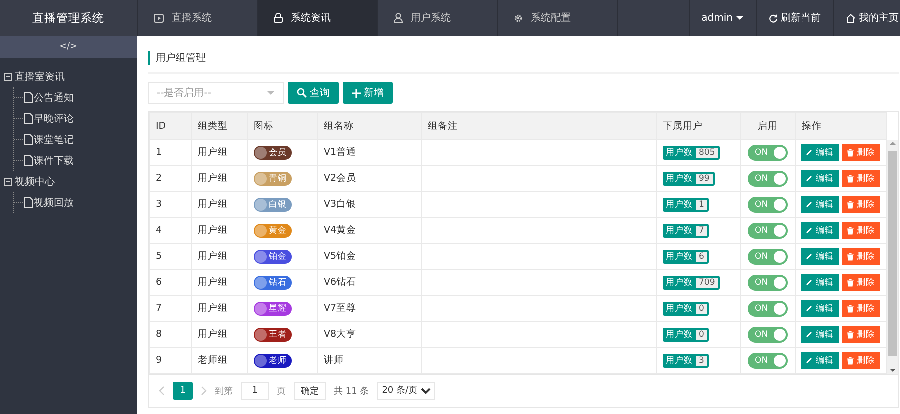  Describe the element at coordinates (68, 47) in the screenshot. I see `sidebar-toggle: </>` at that location.